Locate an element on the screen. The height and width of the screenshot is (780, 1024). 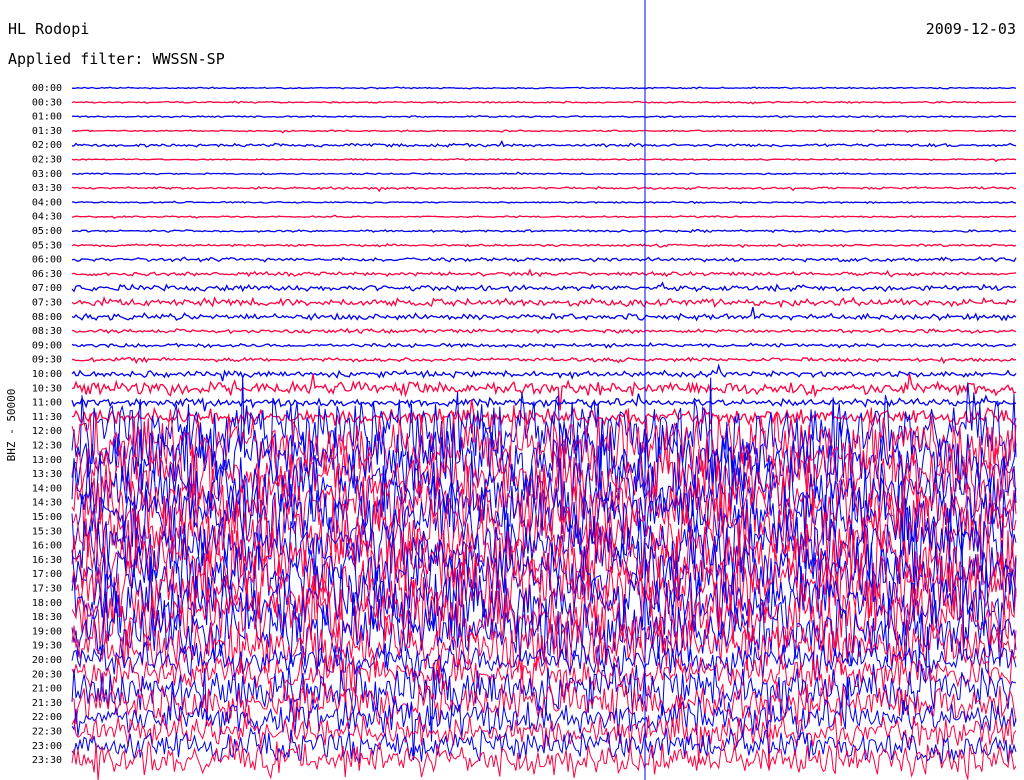
hour-label: 23:30 is located at coordinates (47, 760).